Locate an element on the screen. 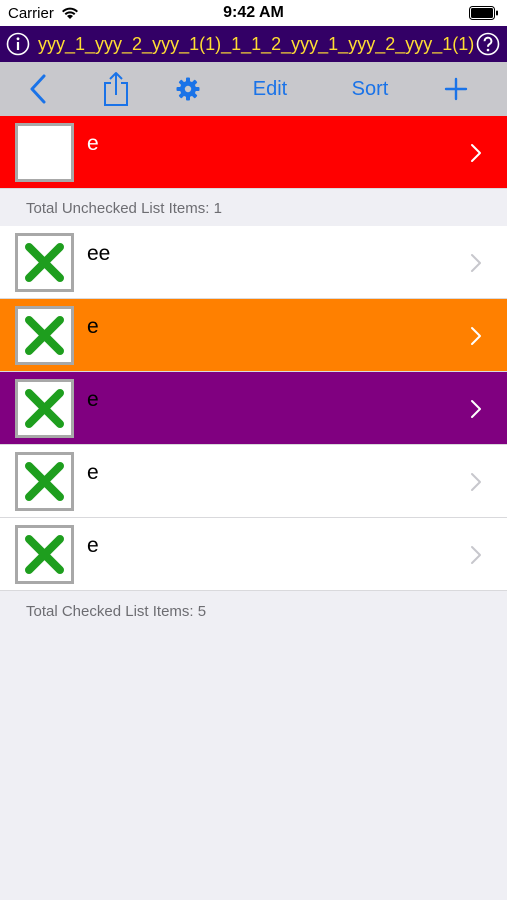 This screenshot has width=507, height=900. share-icon is located at coordinates (116, 89).